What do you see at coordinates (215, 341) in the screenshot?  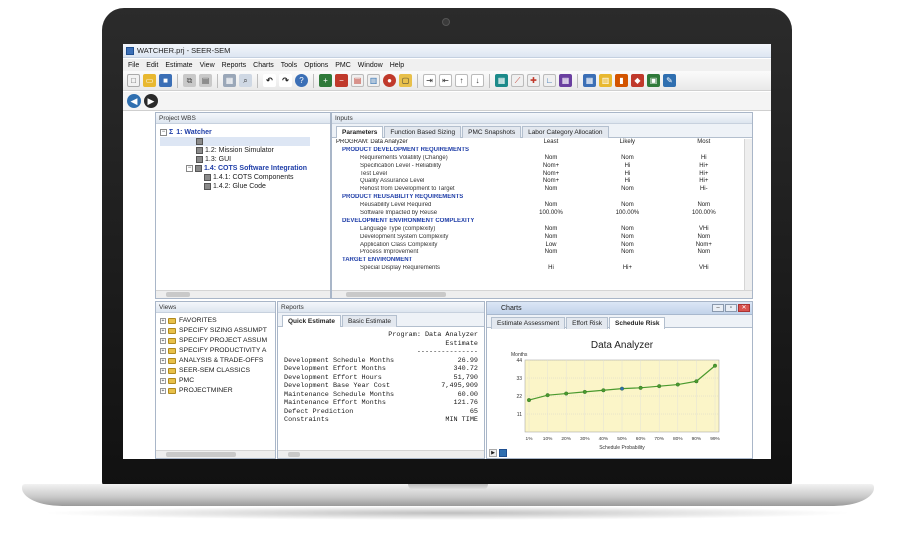 I see `view-folder-item: + SPECIFY PROJECT ASSUM` at bounding box center [215, 341].